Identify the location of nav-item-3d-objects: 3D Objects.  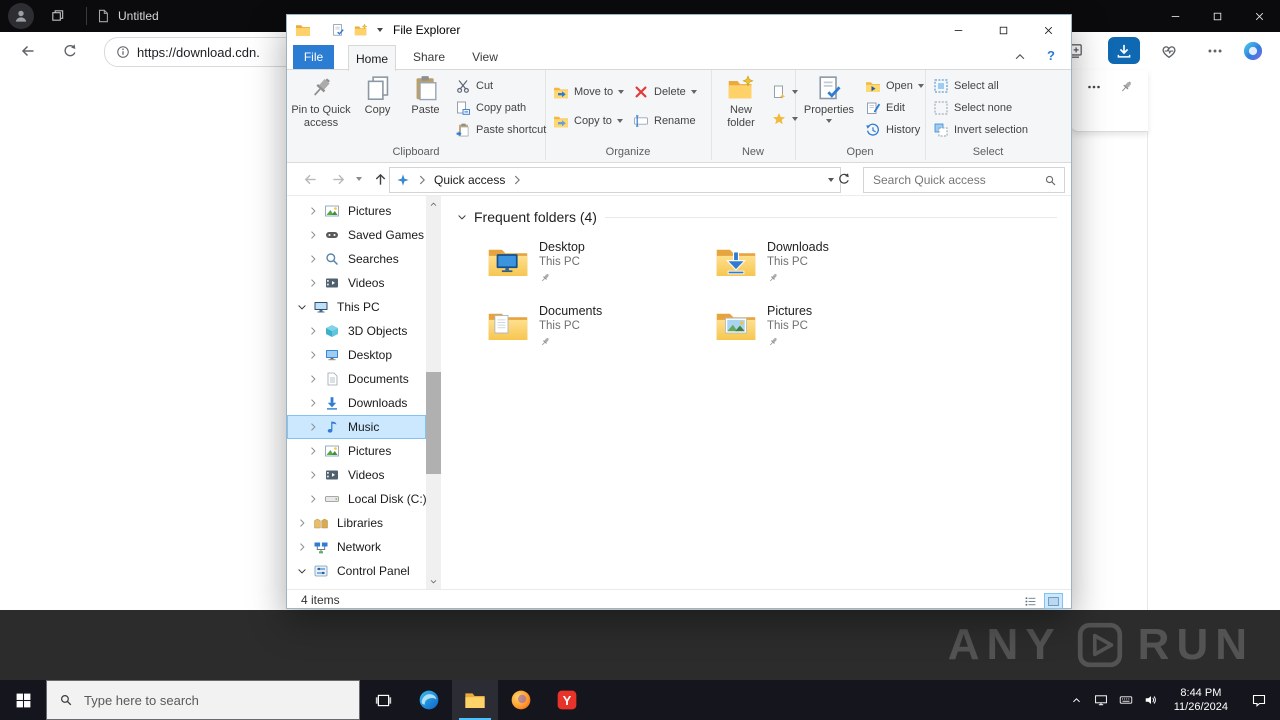
(356, 331).